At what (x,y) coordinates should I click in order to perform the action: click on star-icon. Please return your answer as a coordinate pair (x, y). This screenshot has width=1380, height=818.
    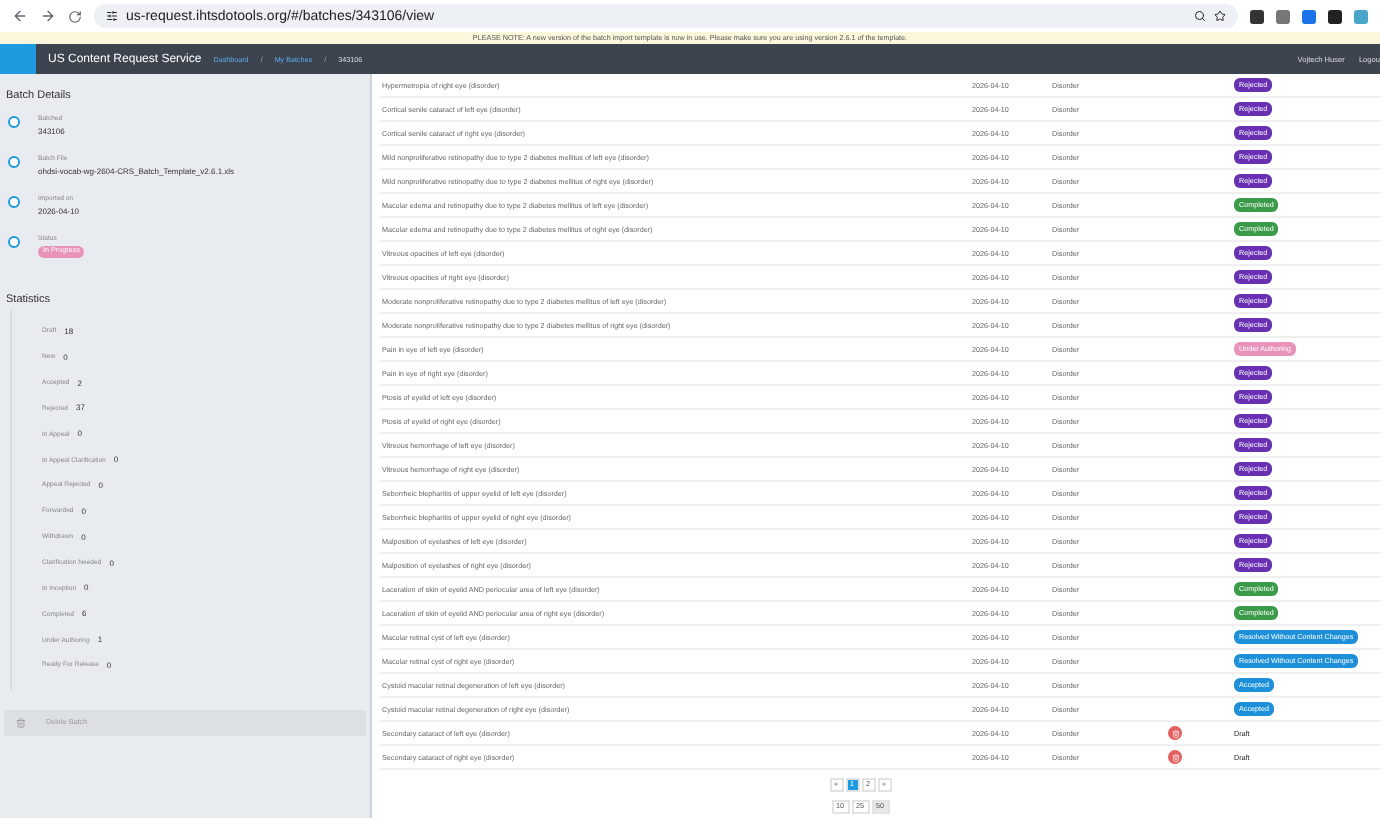
    Looking at the image, I should click on (1220, 16).